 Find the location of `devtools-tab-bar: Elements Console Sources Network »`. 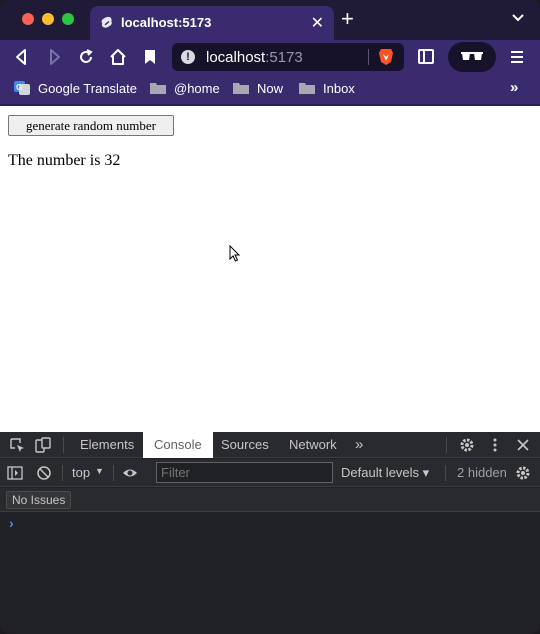

devtools-tab-bar: Elements Console Sources Network » is located at coordinates (270, 445).